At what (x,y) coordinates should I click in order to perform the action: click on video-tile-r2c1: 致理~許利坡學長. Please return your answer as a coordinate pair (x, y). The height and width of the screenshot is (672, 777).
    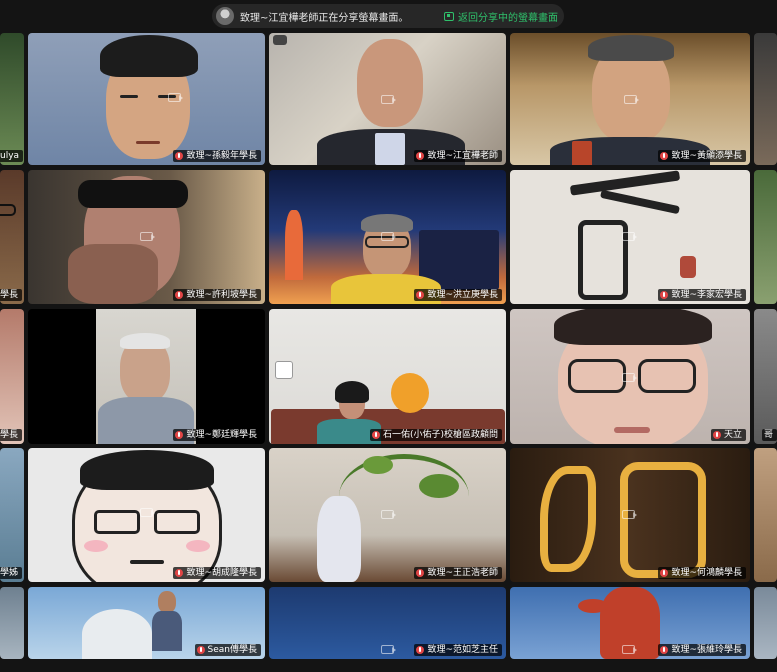
    Looking at the image, I should click on (146, 237).